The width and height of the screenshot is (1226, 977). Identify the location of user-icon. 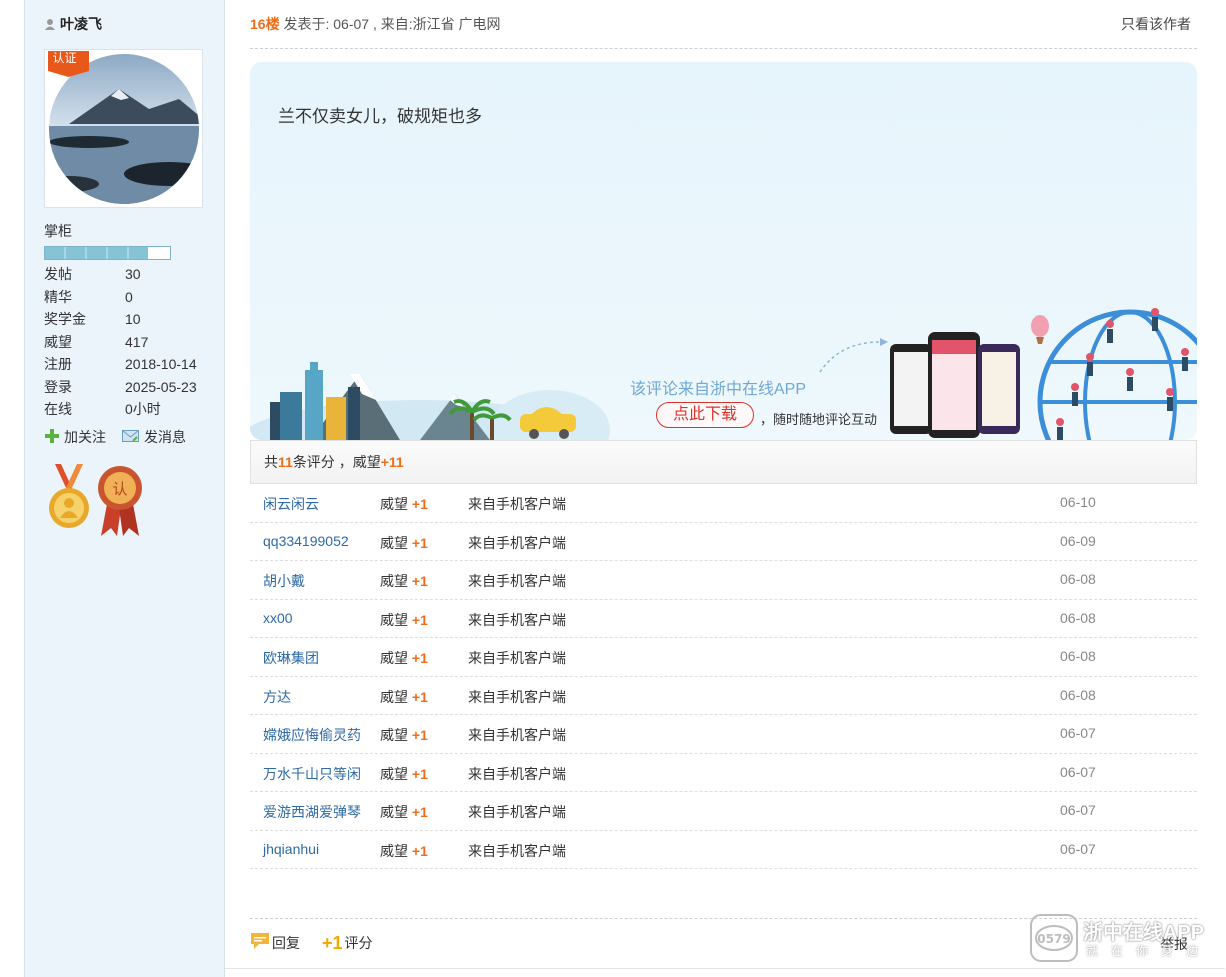
(50, 24).